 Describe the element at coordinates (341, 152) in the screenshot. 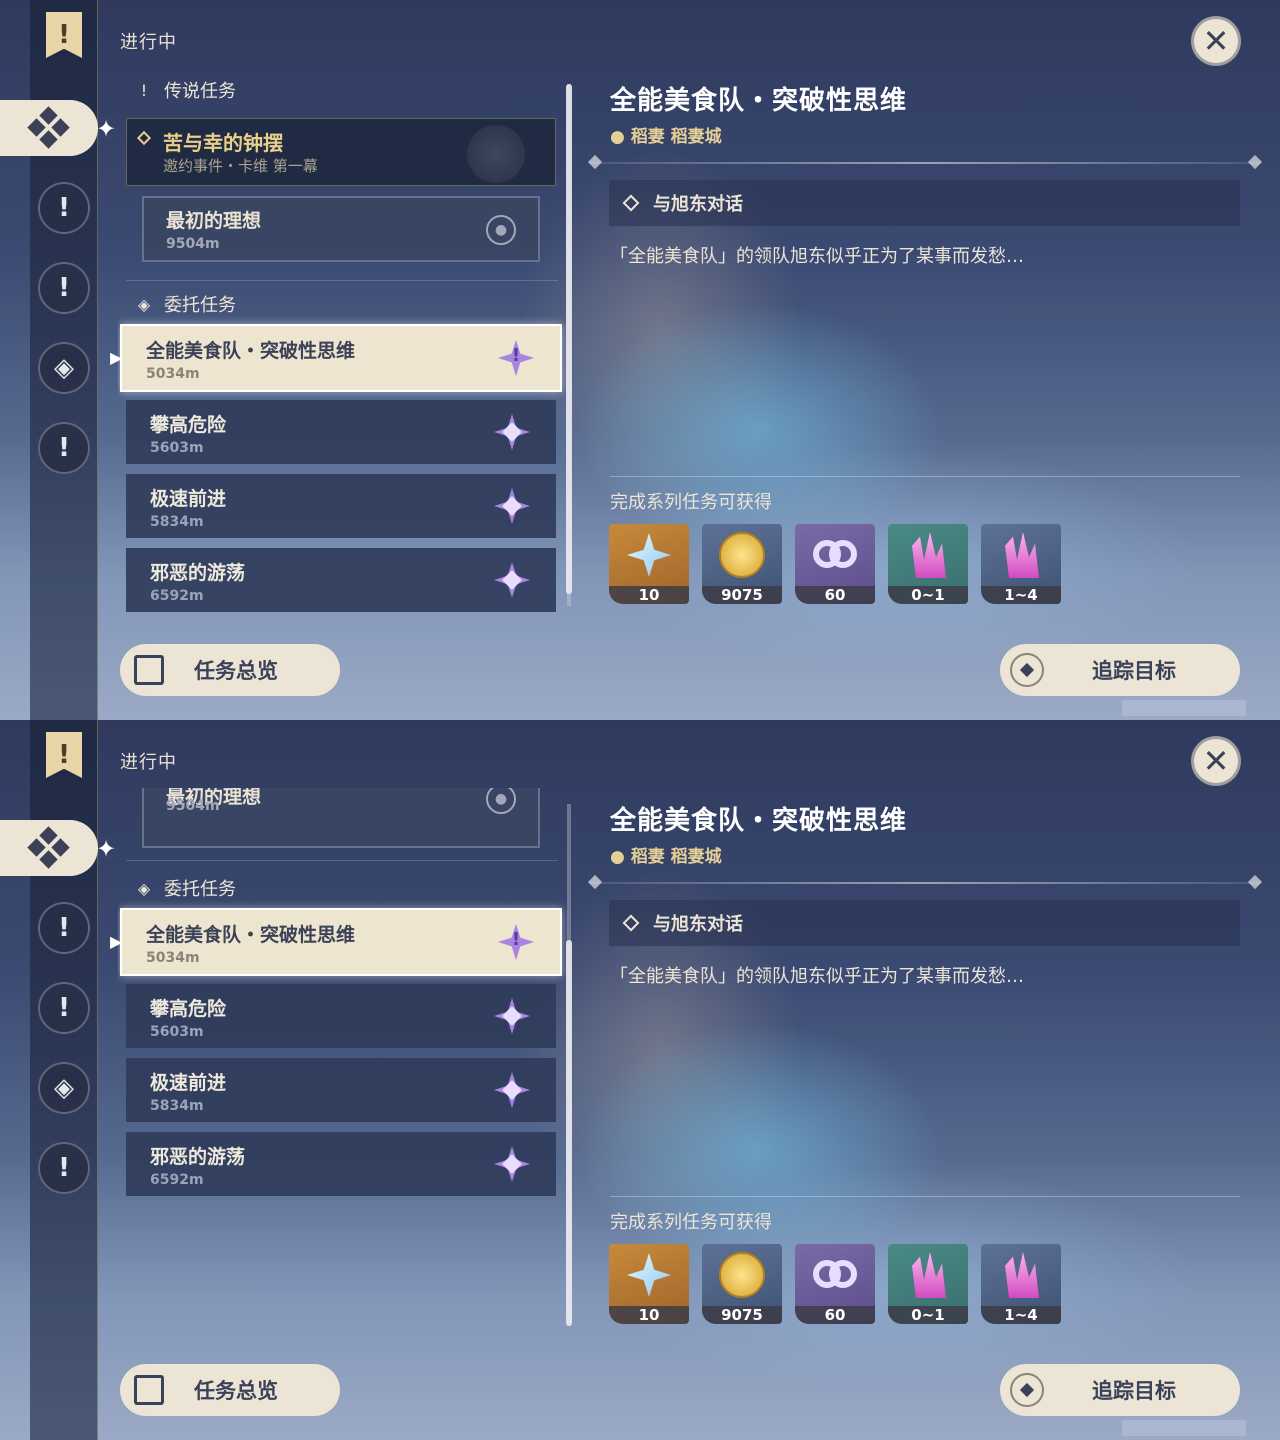

I see `legend-quest-card: 苦与幸的钟摆 邀约事件・卡维 第一幕` at that location.